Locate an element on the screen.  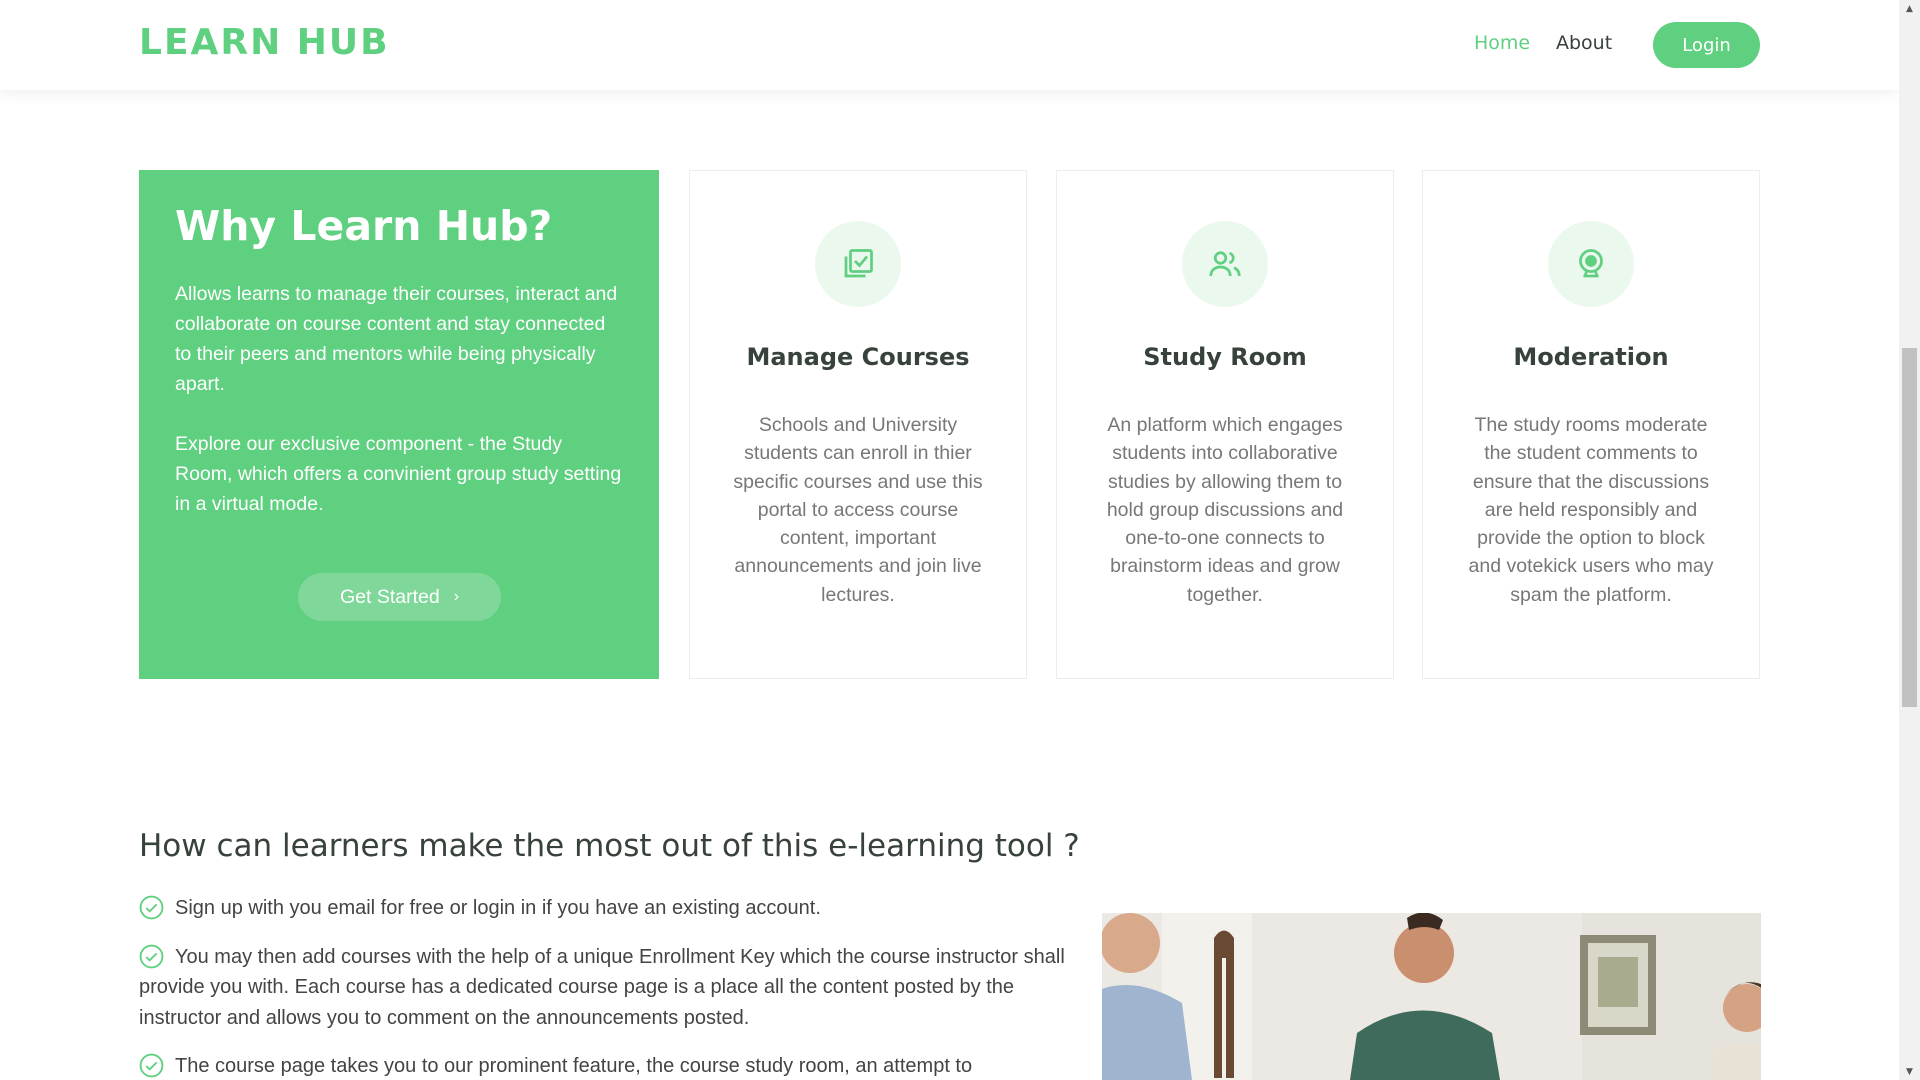
feature-title: Study Room is located at coordinates (1225, 357).